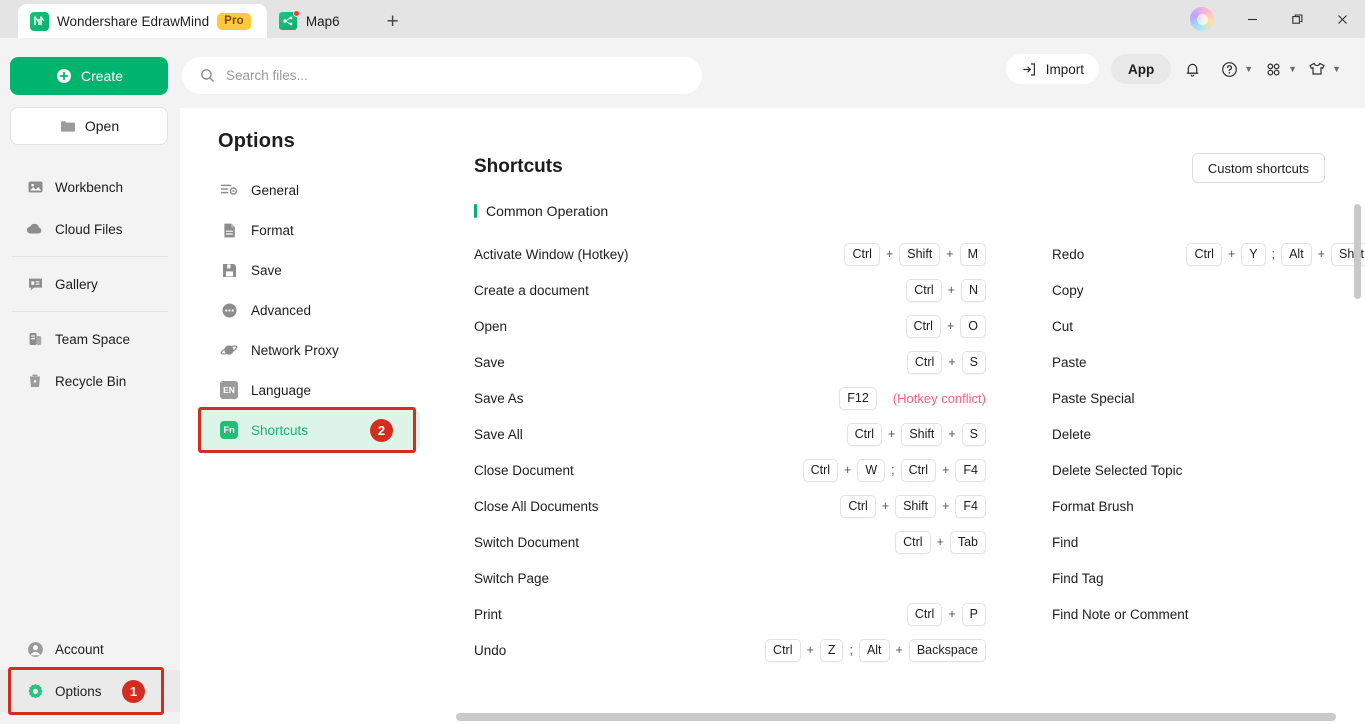 The image size is (1365, 724). I want to click on theme-shirt-icon, so click(1317, 69).